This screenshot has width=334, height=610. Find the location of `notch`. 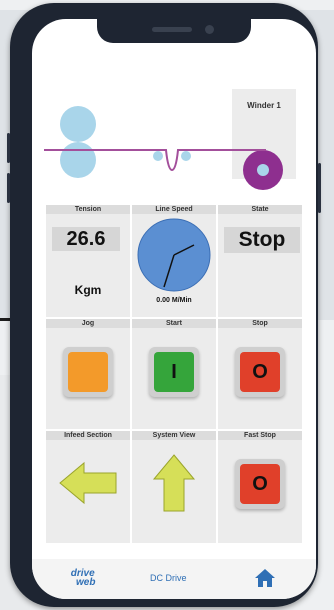

notch is located at coordinates (174, 31).